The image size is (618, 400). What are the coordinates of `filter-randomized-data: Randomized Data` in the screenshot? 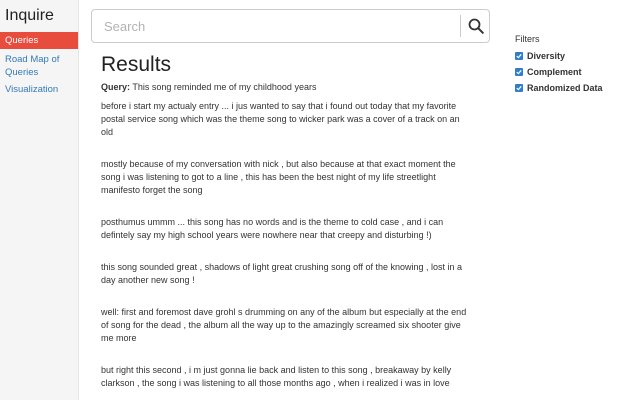 It's located at (565, 88).